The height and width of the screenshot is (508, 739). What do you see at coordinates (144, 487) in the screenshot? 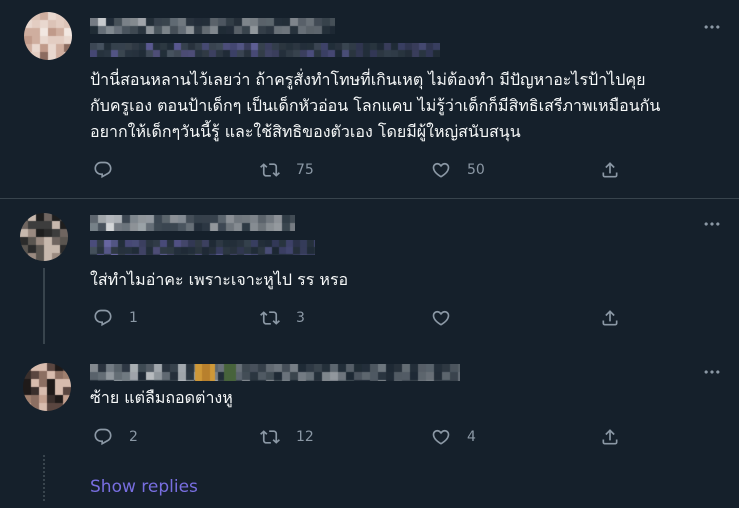
I see `show-replies-link: Show replies` at bounding box center [144, 487].